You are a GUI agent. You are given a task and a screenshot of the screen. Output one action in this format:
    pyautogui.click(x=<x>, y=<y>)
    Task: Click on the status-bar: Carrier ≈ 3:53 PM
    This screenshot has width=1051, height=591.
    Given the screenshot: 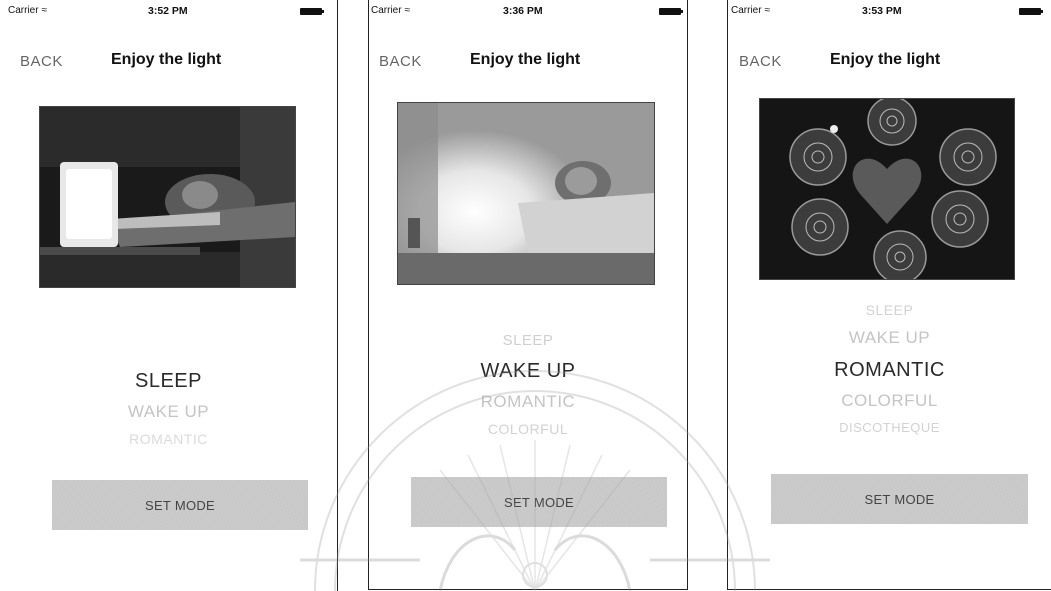 What is the action you would take?
    pyautogui.click(x=889, y=13)
    